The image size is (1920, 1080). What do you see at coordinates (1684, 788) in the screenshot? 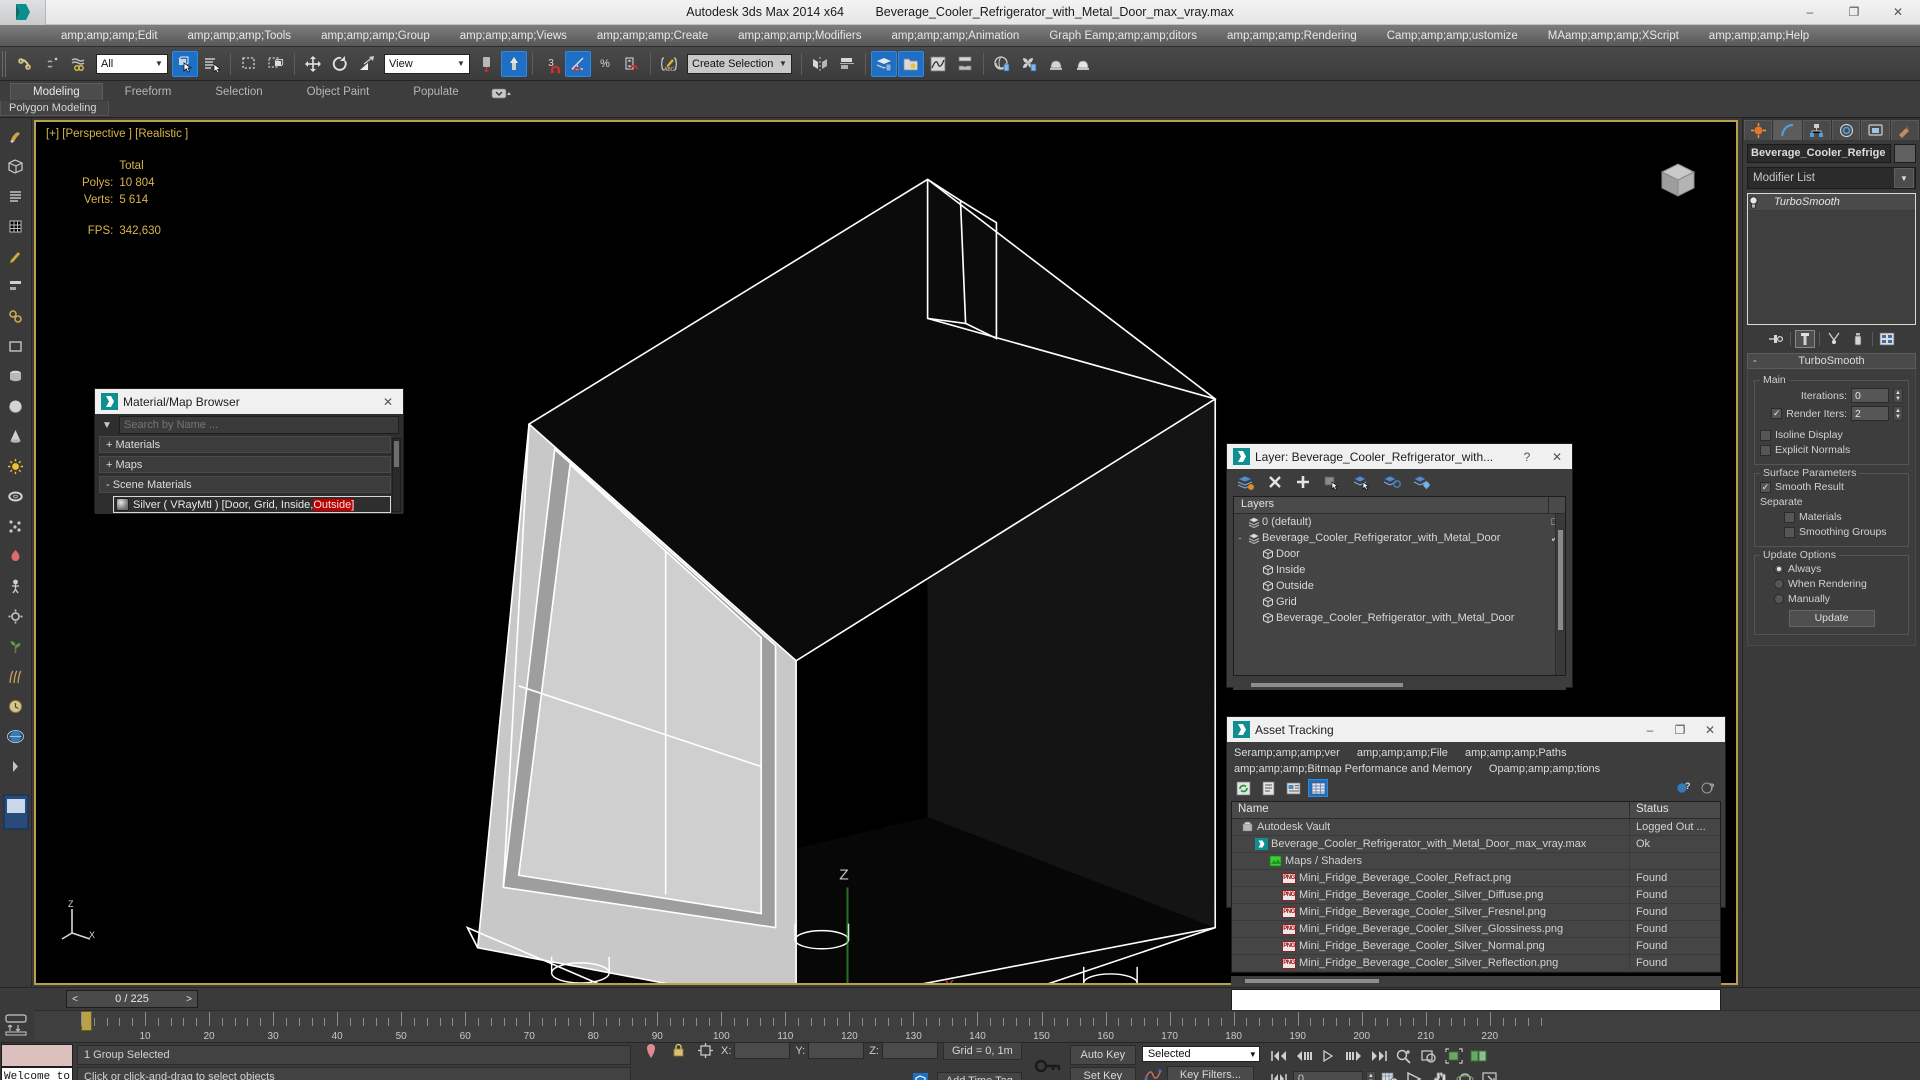
I see `help-globe-icon: ?` at bounding box center [1684, 788].